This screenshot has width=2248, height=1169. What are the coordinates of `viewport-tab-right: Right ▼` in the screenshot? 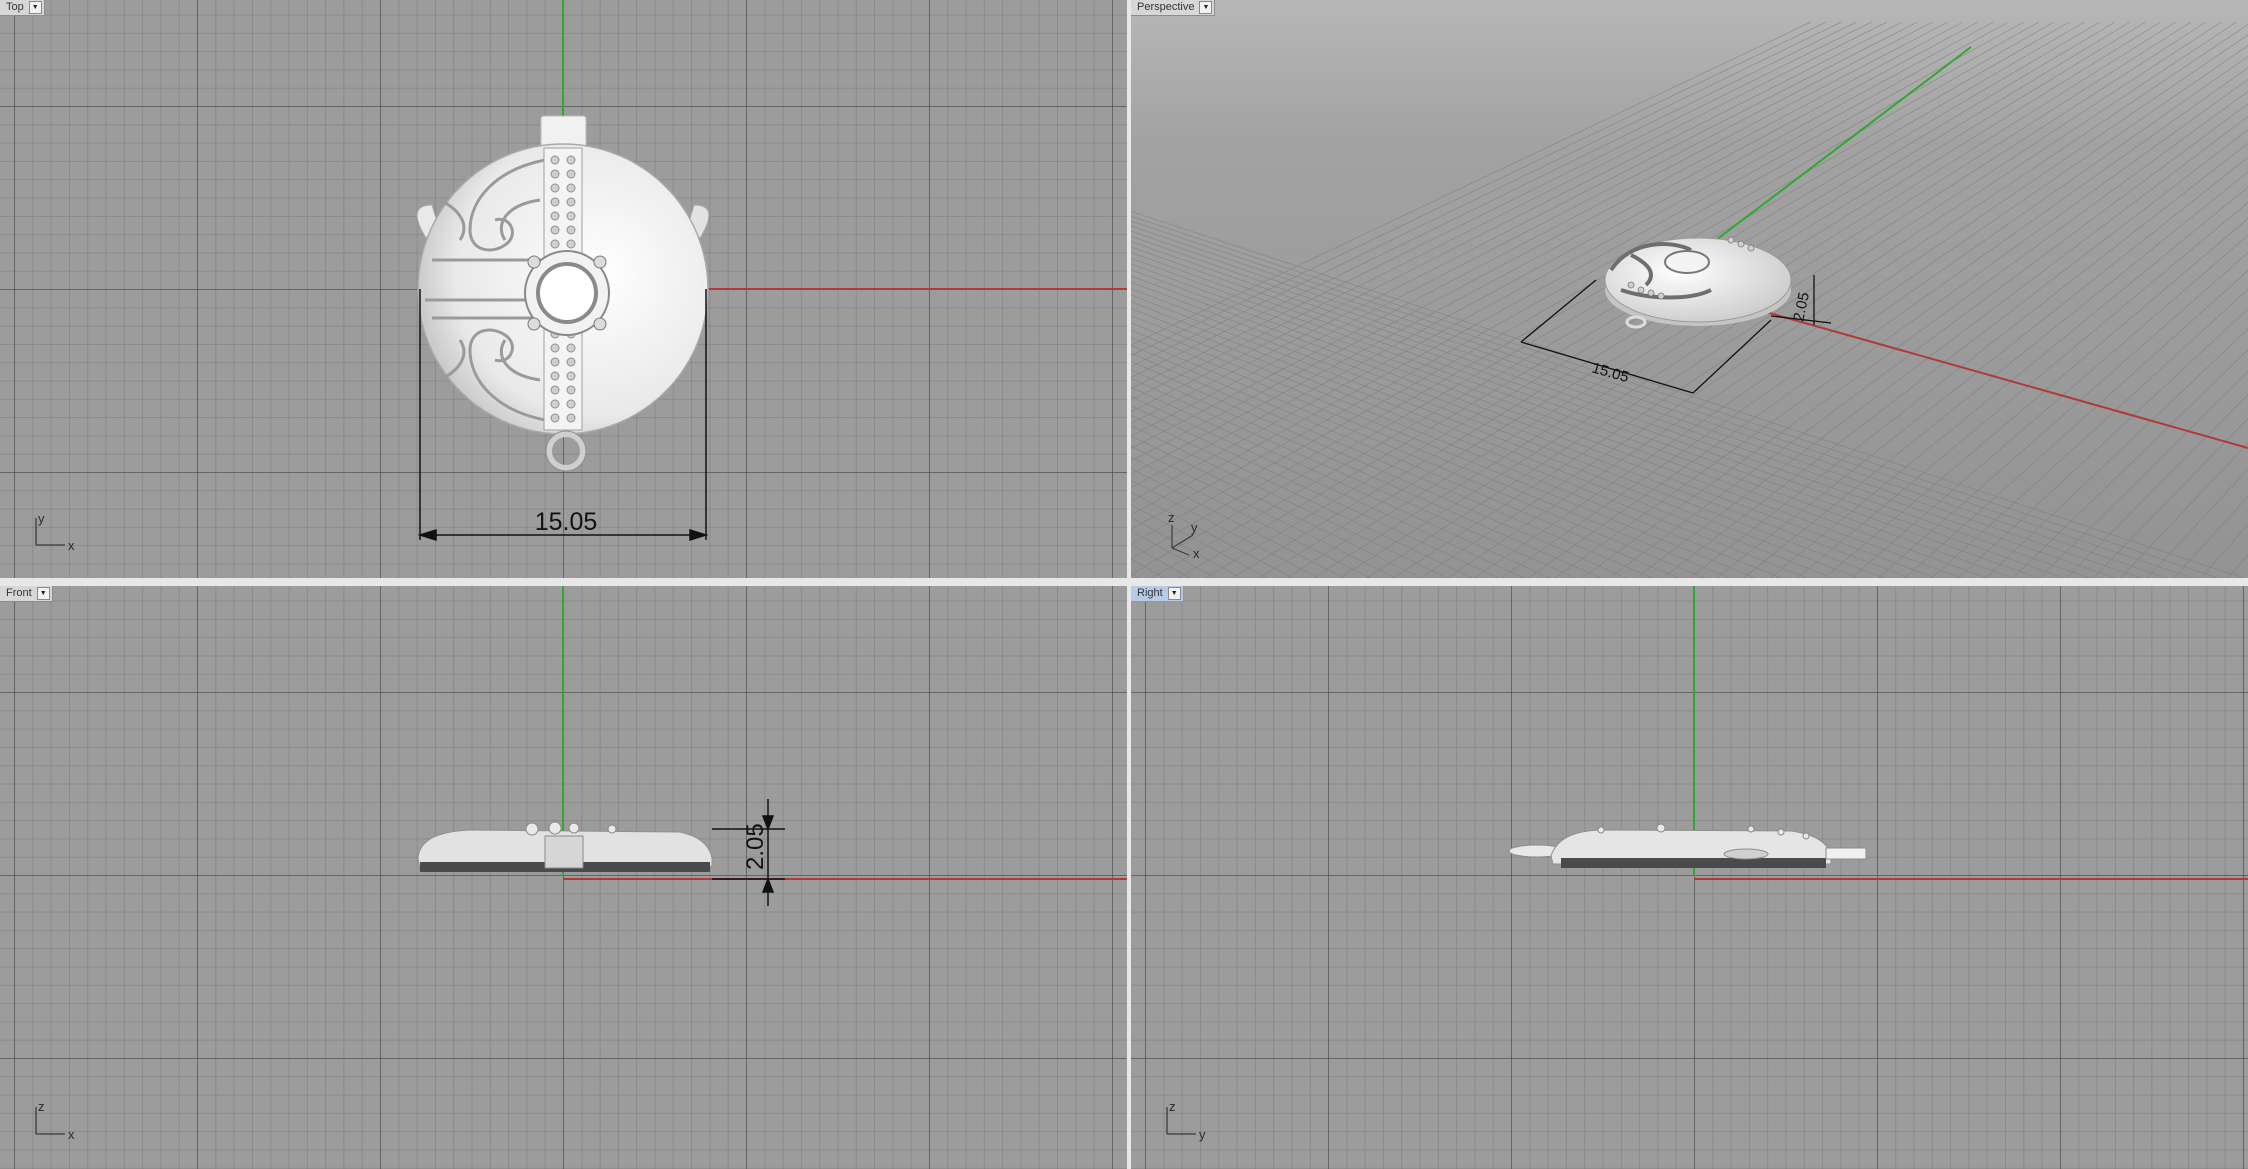 It's located at (1157, 594).